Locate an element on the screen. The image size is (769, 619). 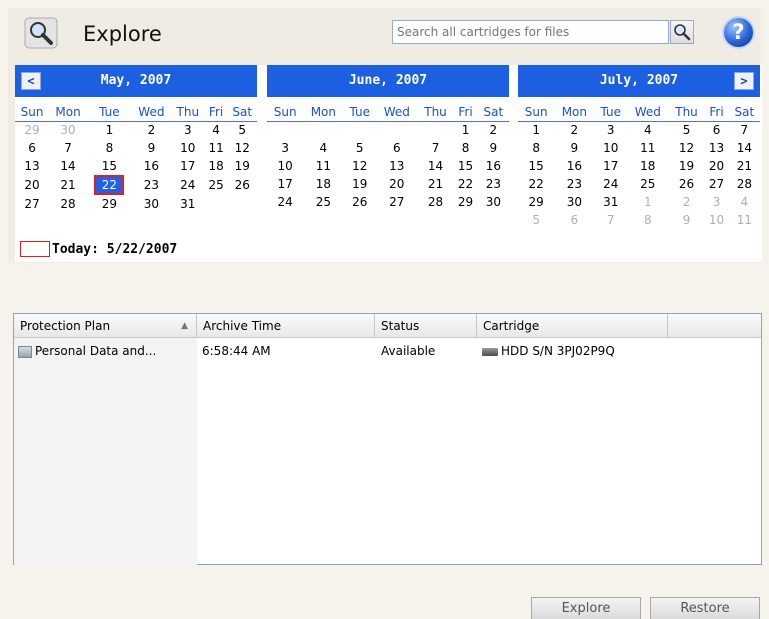
day-cell: 5 is located at coordinates (359, 148).